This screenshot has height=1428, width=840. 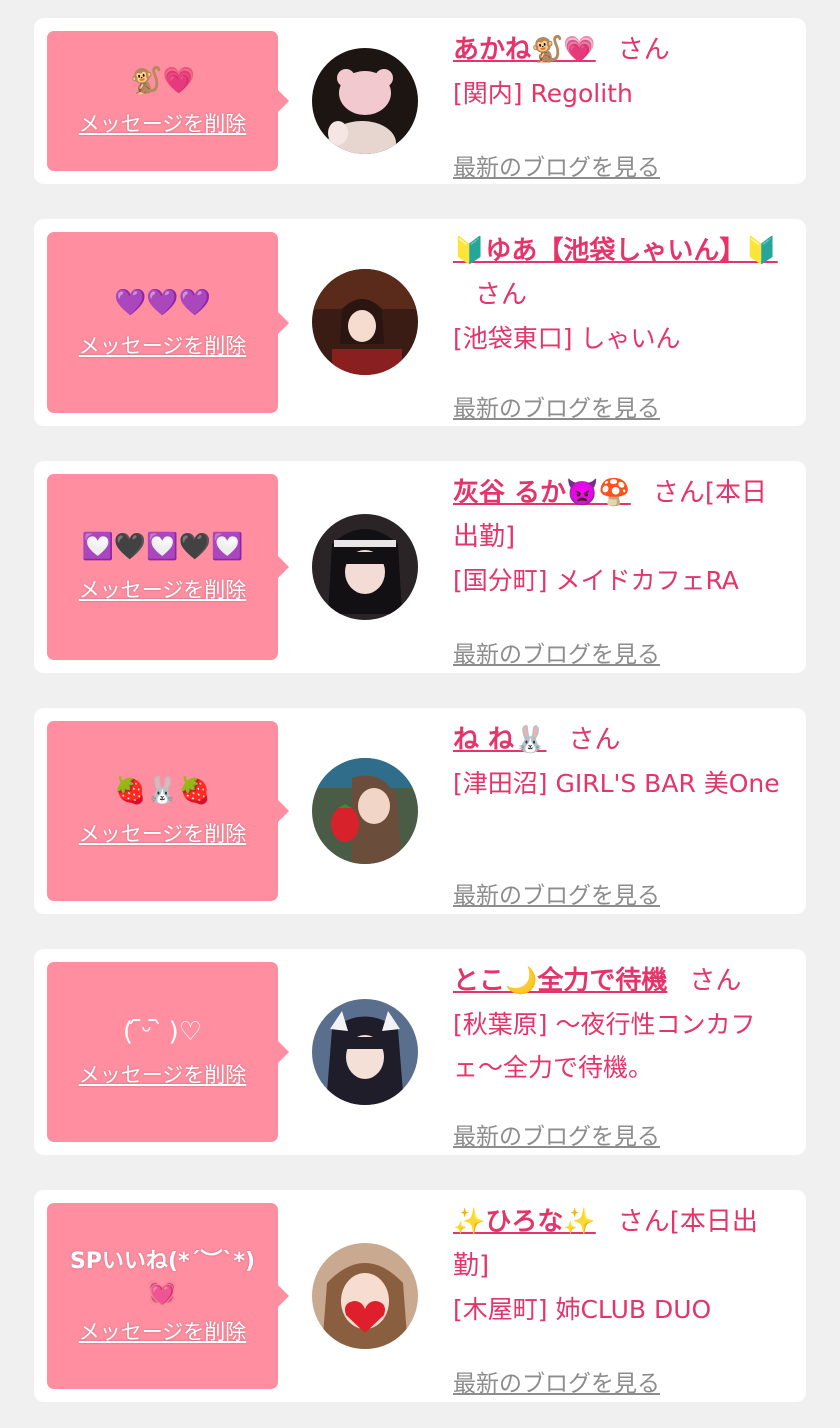 What do you see at coordinates (499, 740) in the screenshot?
I see `profile-name-link: ね ね🐰` at bounding box center [499, 740].